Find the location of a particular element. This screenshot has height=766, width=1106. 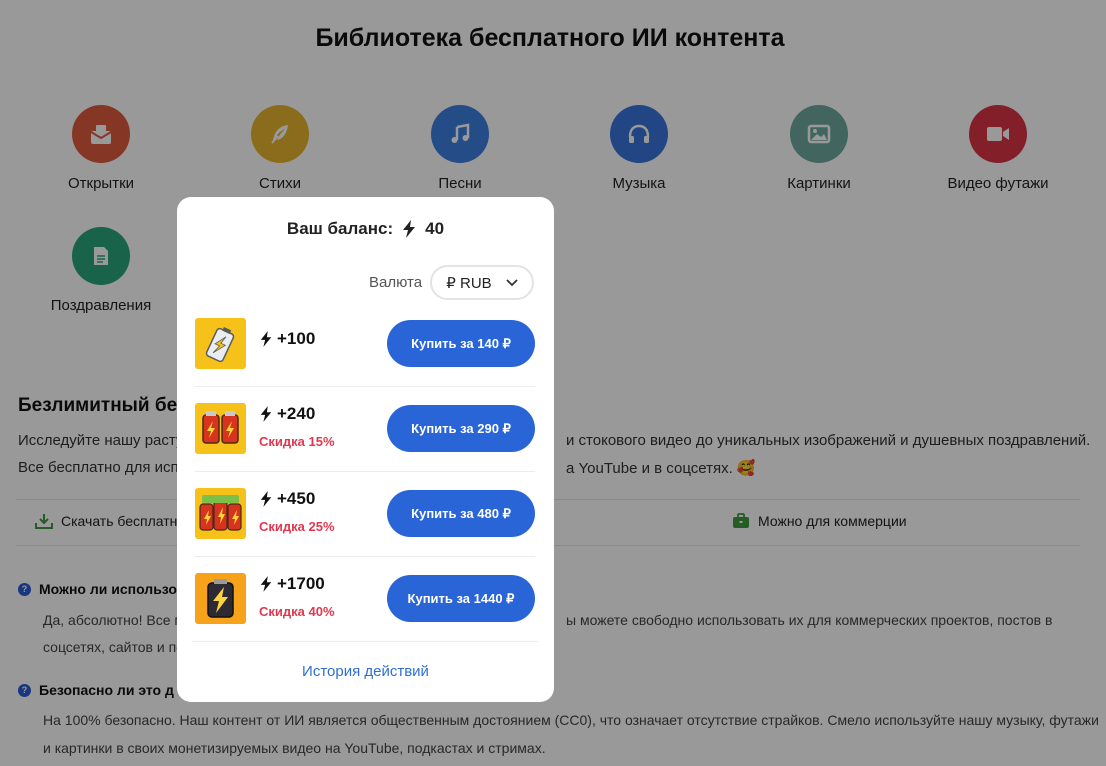

buy-button: Купить за 1440 ₽ is located at coordinates (461, 598).